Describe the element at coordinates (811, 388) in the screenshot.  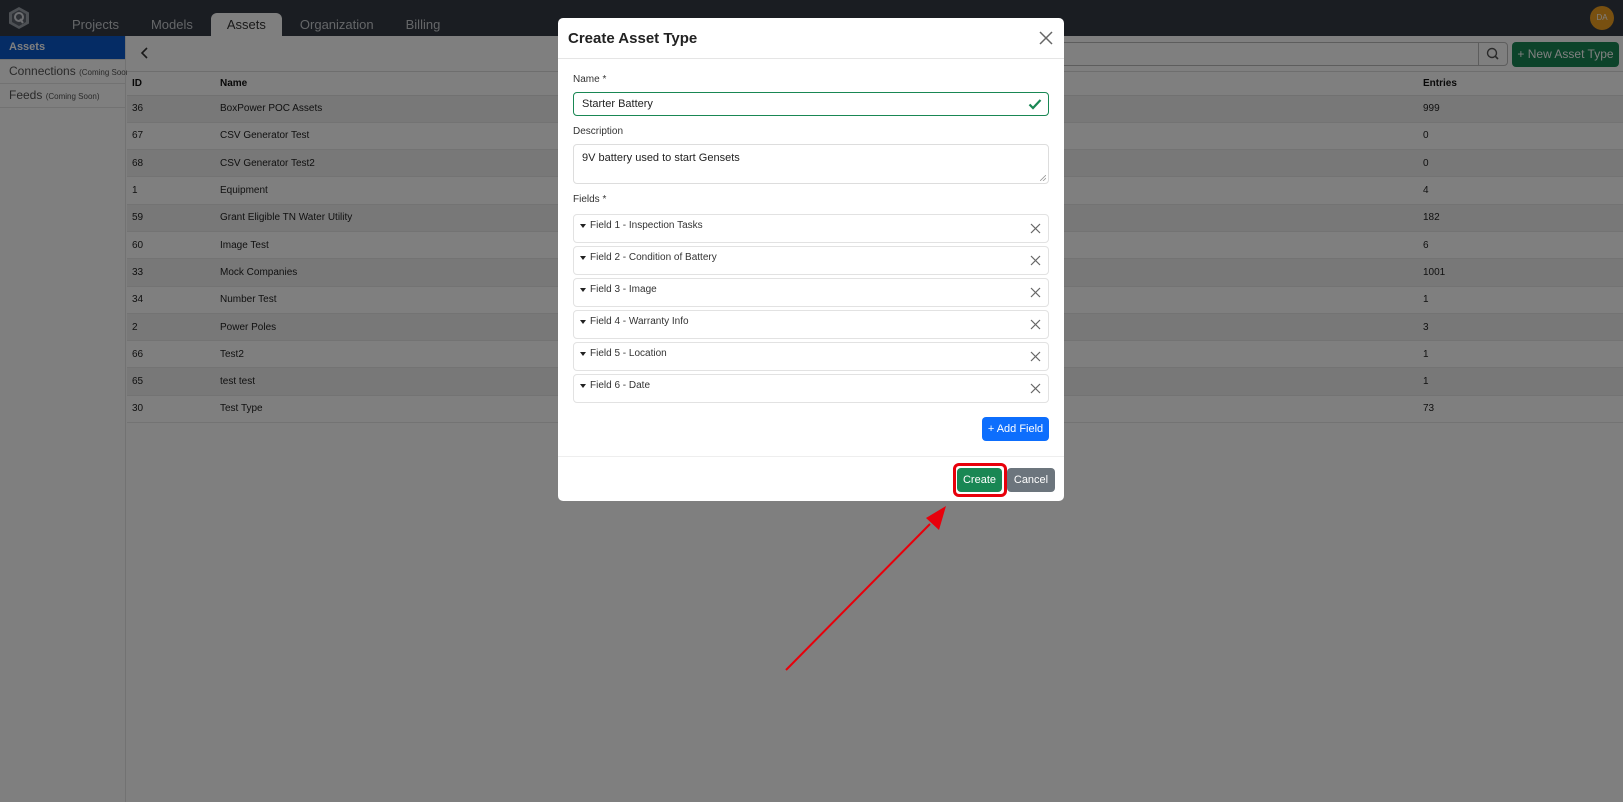
I see `field-item: Field 6 - Date` at that location.